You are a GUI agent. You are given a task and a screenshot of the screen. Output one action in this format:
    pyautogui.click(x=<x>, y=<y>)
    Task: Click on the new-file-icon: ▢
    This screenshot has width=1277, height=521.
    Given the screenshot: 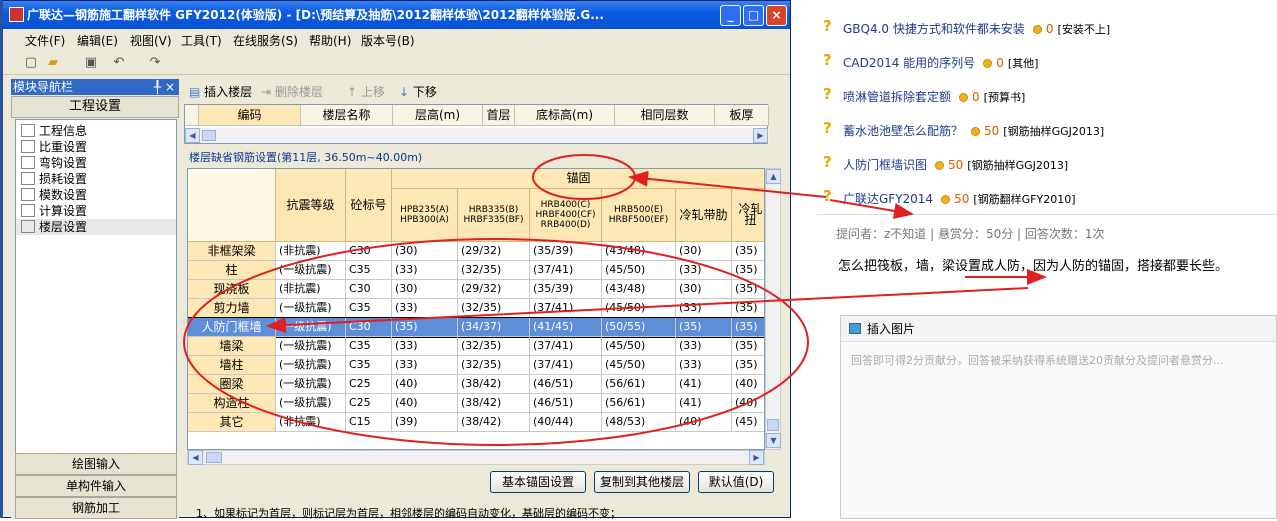 What is the action you would take?
    pyautogui.click(x=31, y=62)
    